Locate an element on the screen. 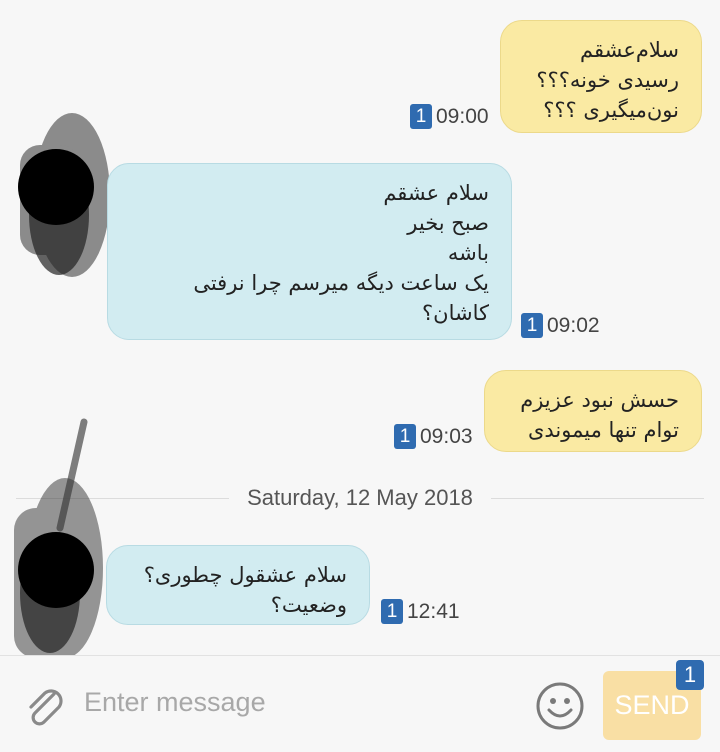  message-meta: 1 09:00 is located at coordinates (449, 116).